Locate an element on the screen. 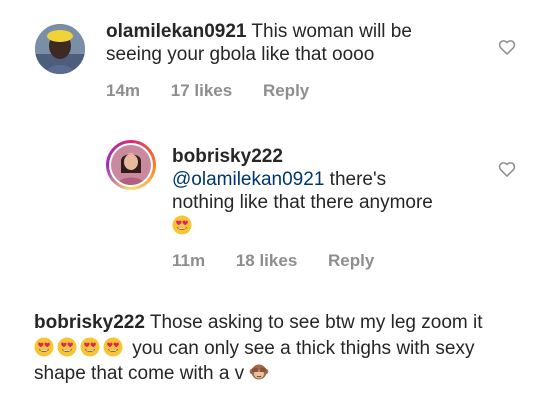 This screenshot has height=414, width=544. comment-time: 14m is located at coordinates (123, 90).